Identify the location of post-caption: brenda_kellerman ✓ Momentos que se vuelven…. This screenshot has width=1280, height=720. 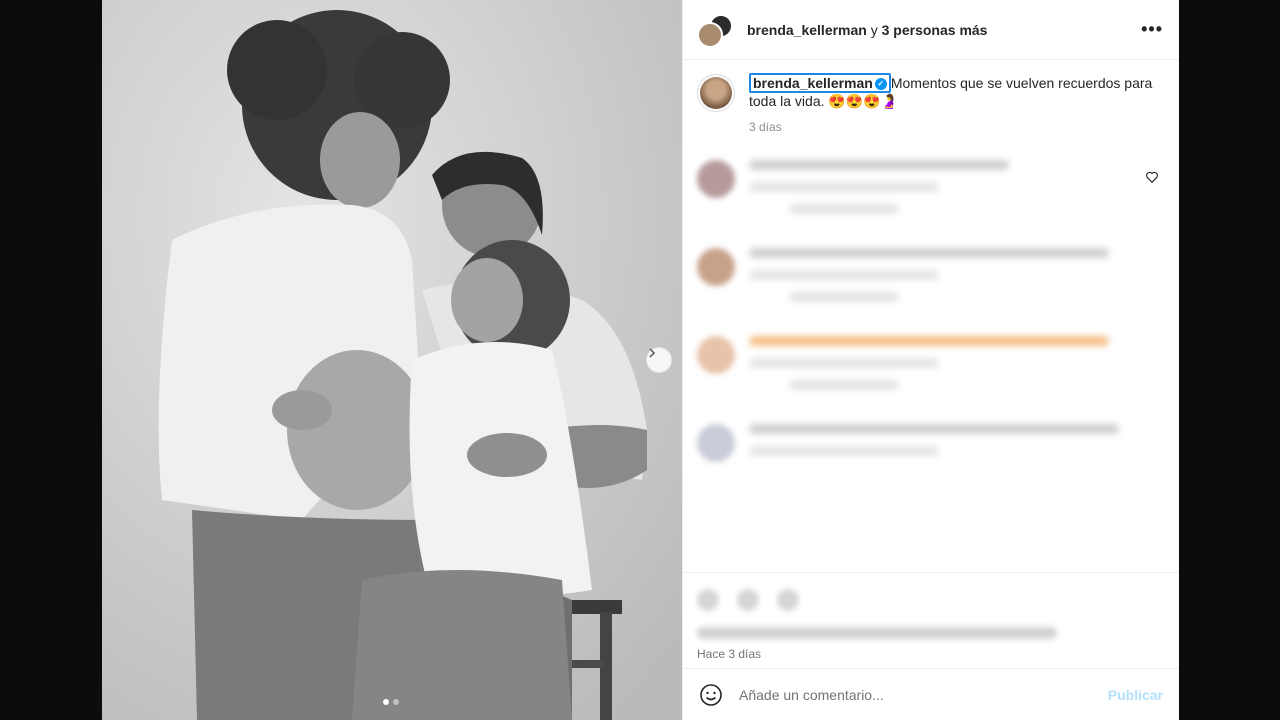
(931, 98).